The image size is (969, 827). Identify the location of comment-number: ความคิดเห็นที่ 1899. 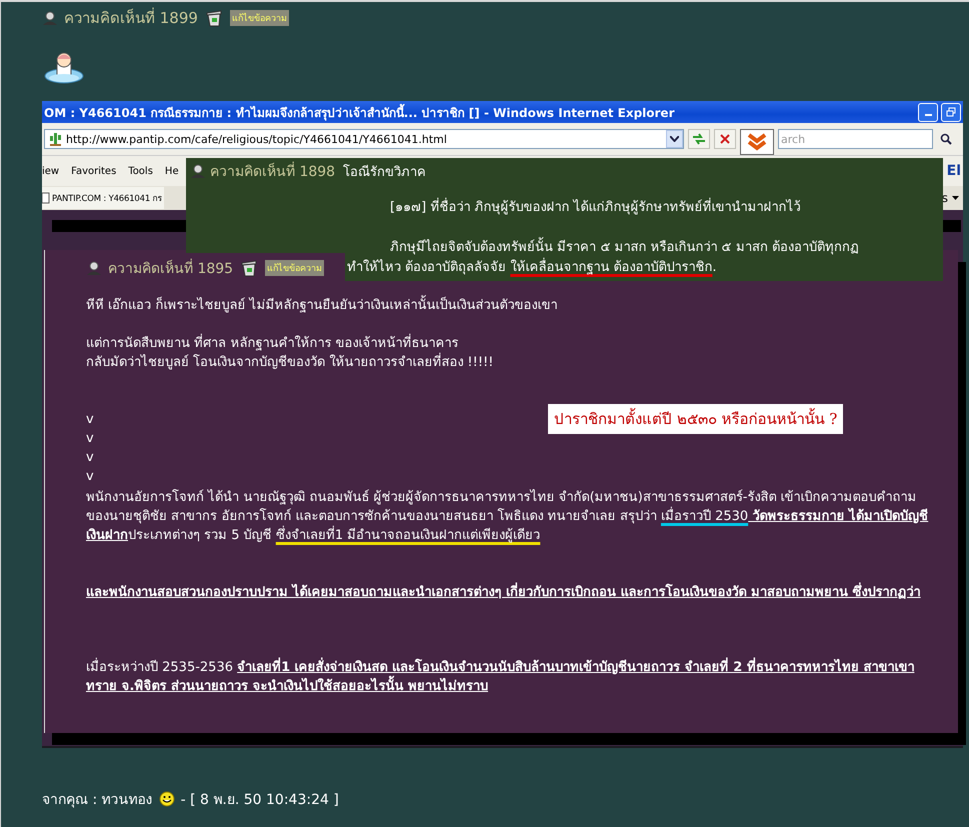
(131, 17).